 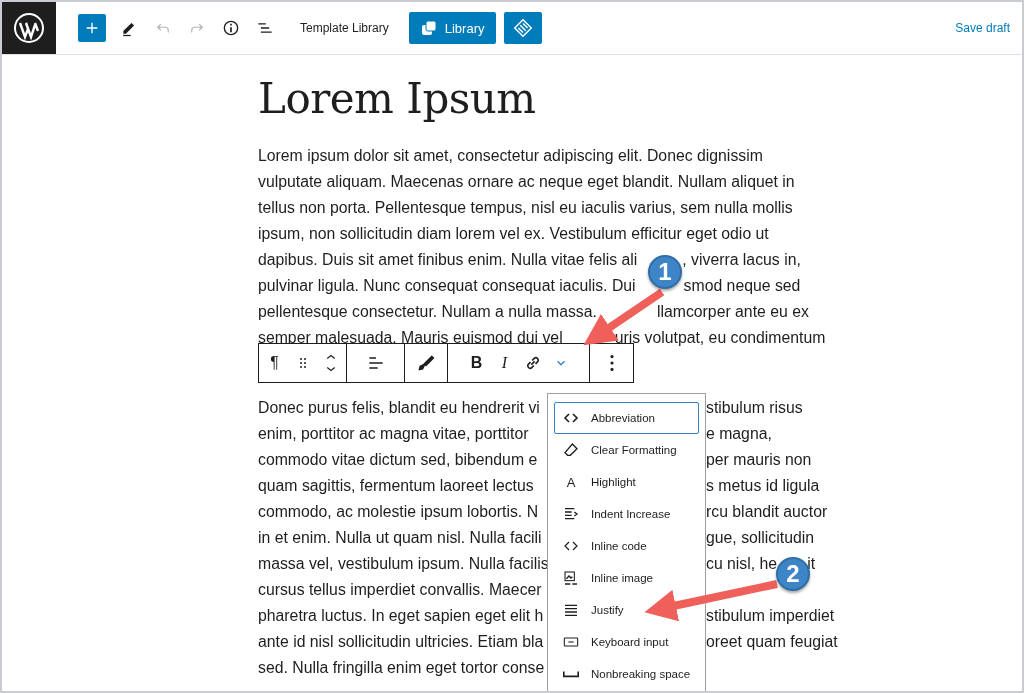 I want to click on paragraph-text: vulputate aliquam. Maecenas ornare ac neque eget blandit. Nullam aliquet in, so click(x=526, y=182).